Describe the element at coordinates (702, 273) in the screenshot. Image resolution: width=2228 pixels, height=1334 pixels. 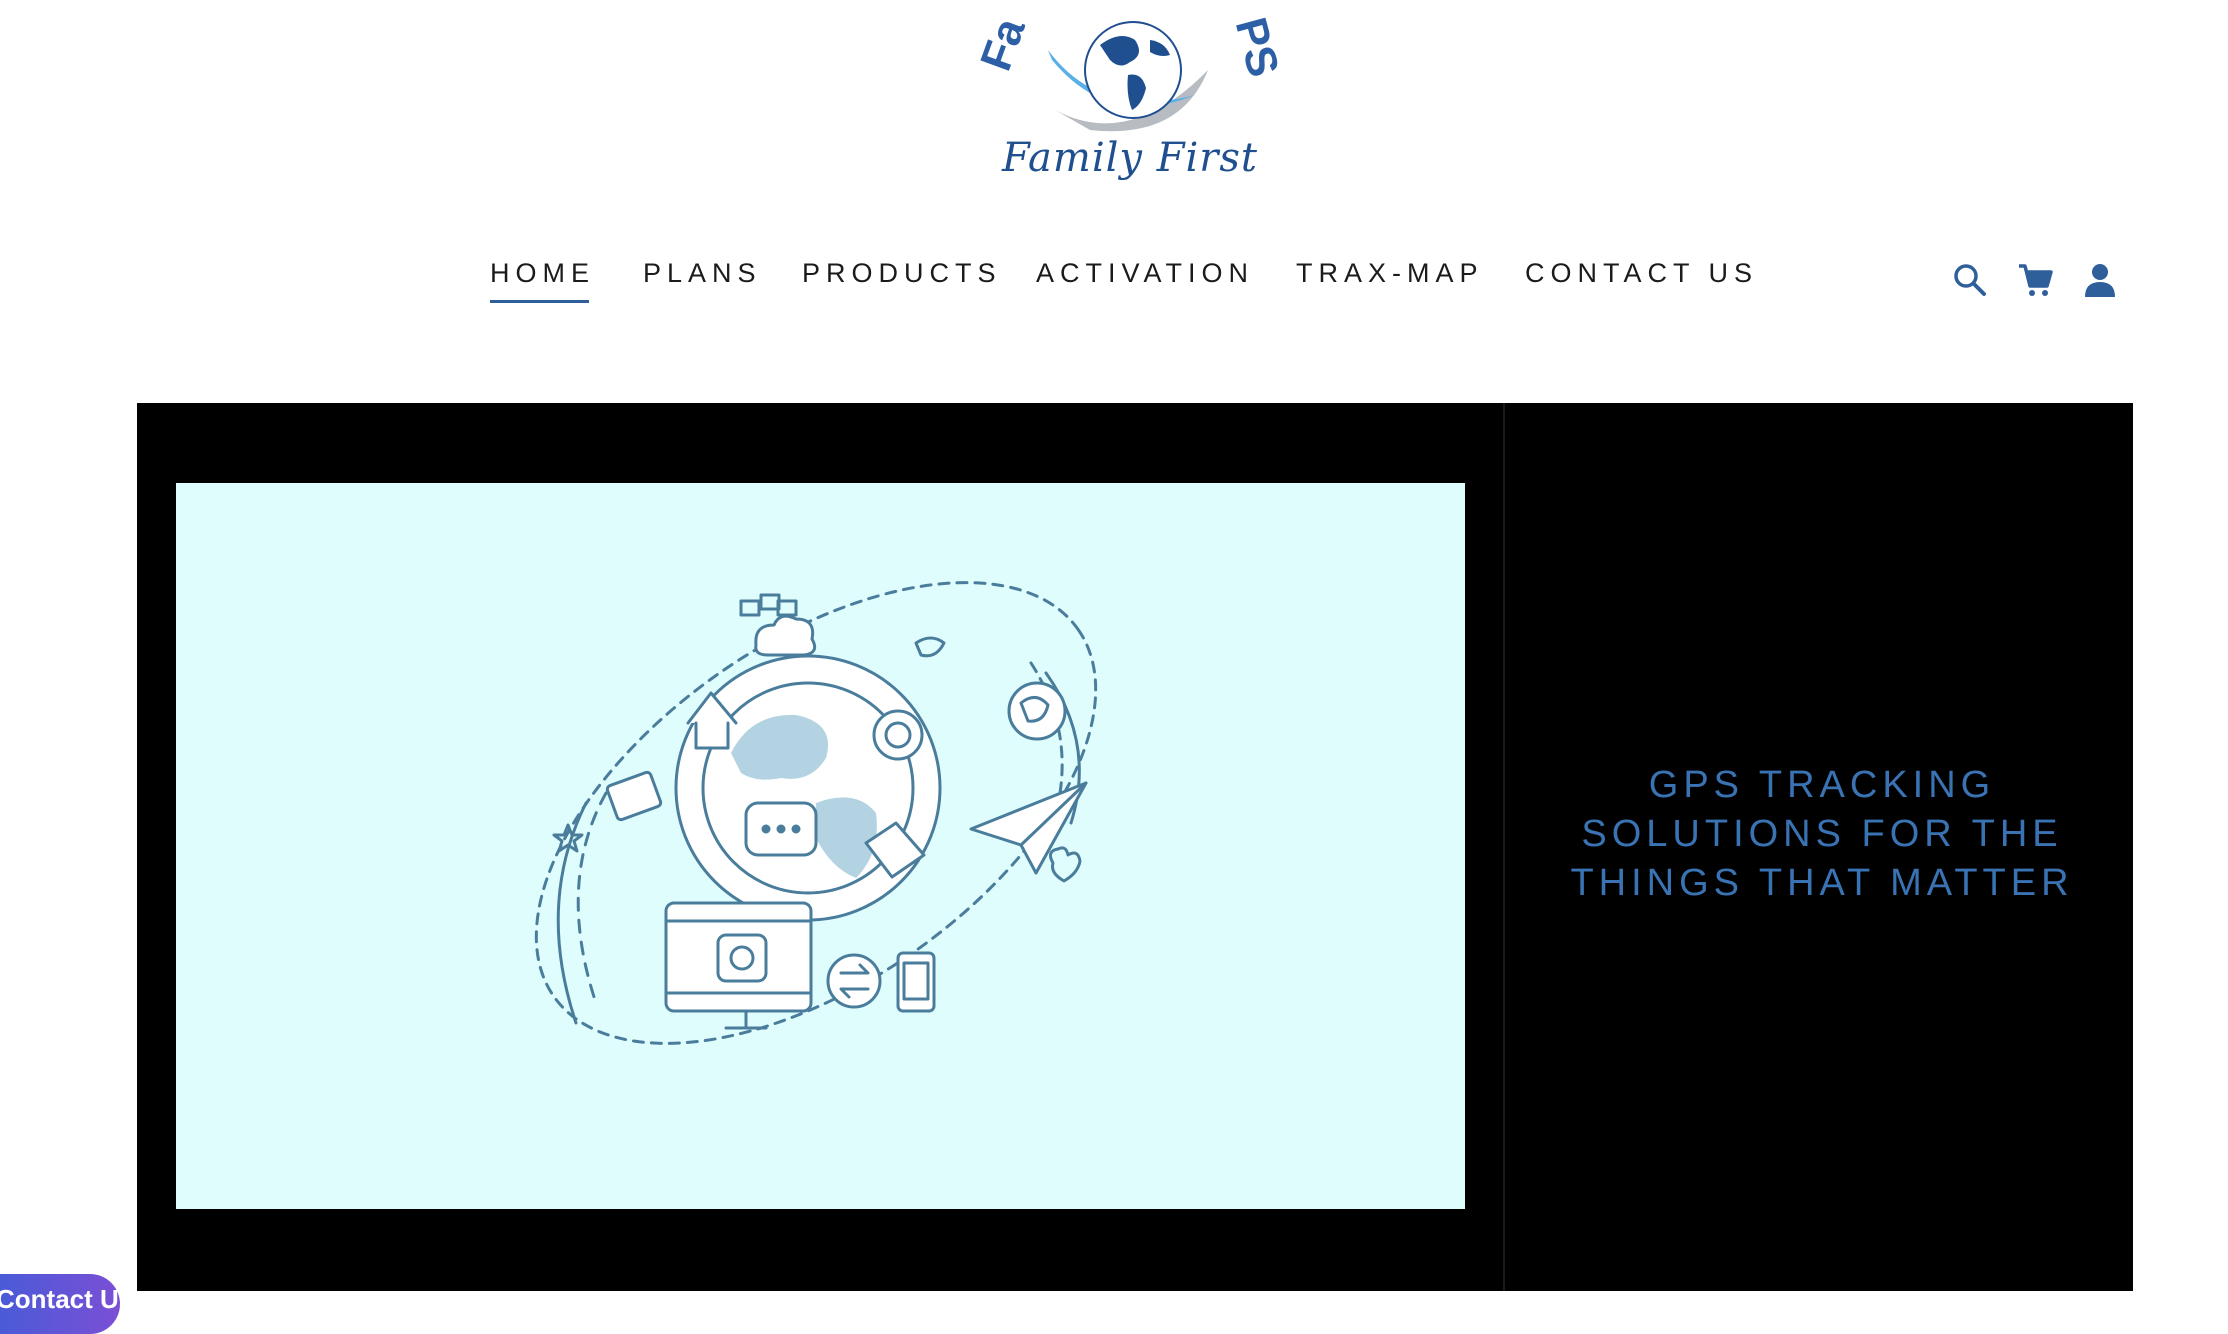
I see `nav-item-plans: PLANS` at that location.